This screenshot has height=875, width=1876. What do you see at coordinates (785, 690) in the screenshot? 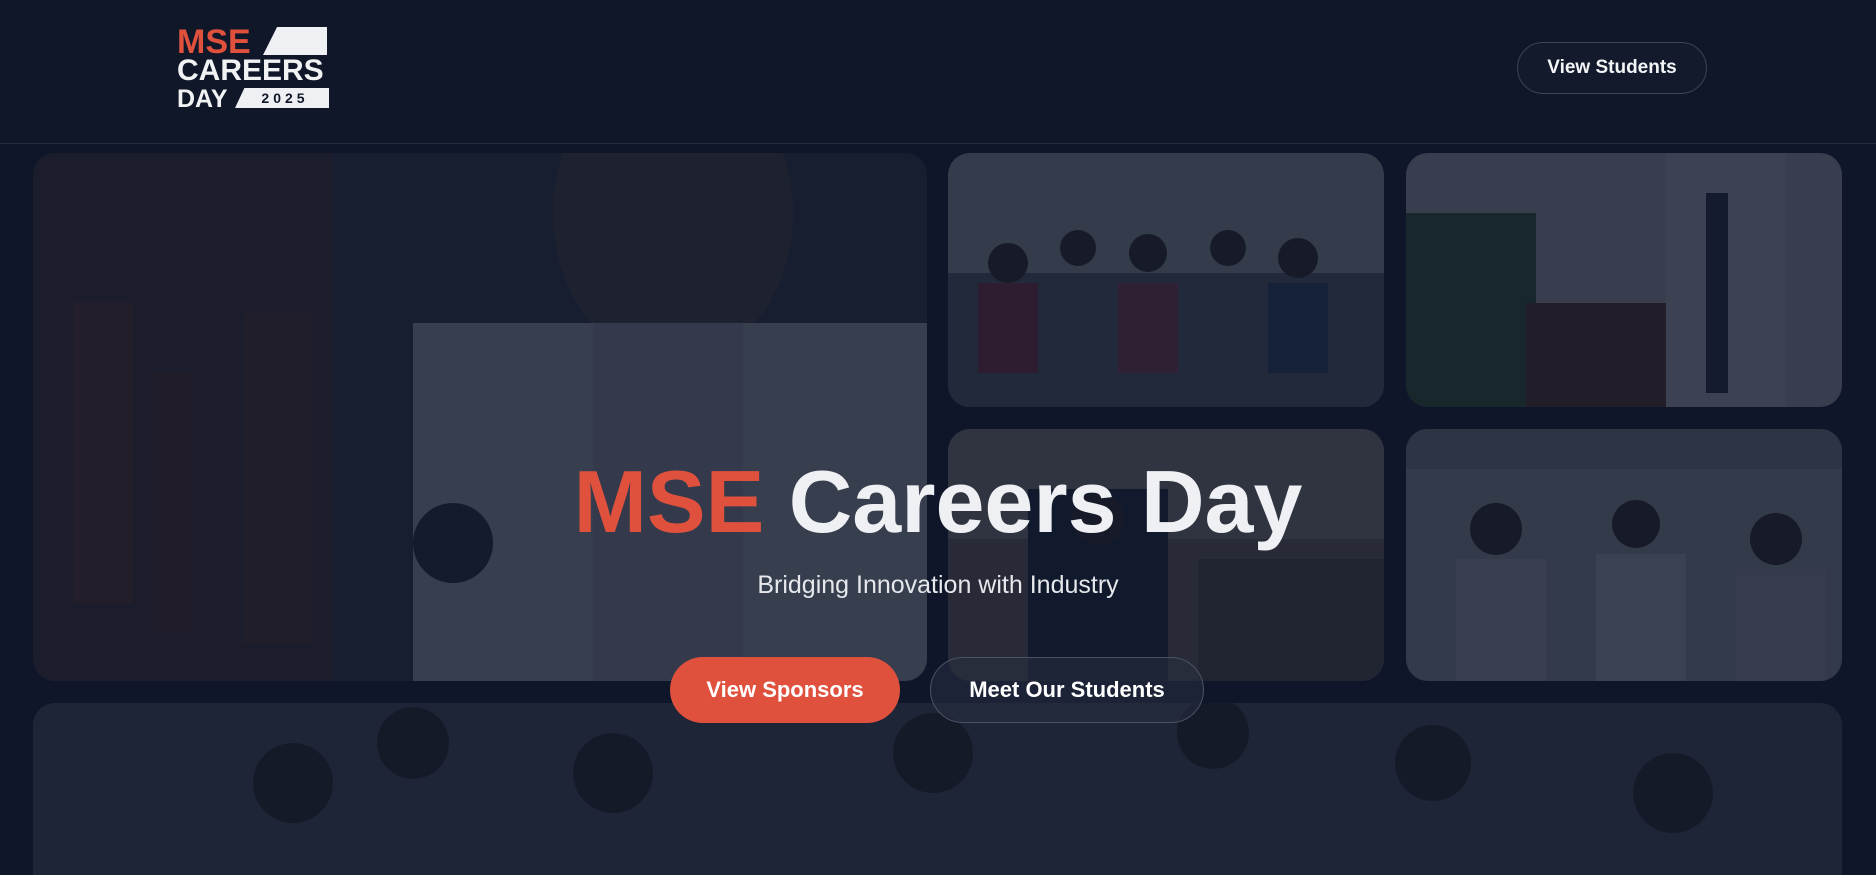
I see `view-sponsors-button: View Sponsors` at bounding box center [785, 690].